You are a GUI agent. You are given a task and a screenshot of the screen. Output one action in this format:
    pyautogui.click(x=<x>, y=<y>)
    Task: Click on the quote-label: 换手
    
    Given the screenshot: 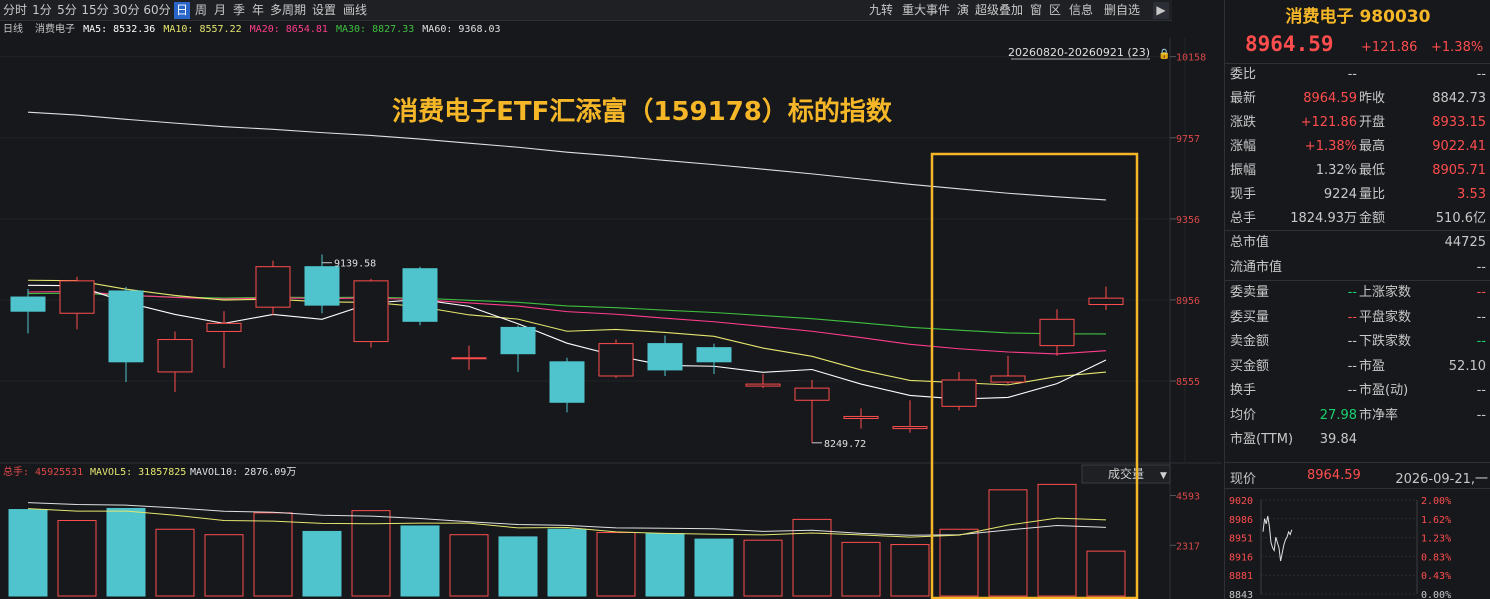 What is the action you would take?
    pyautogui.click(x=1243, y=390)
    